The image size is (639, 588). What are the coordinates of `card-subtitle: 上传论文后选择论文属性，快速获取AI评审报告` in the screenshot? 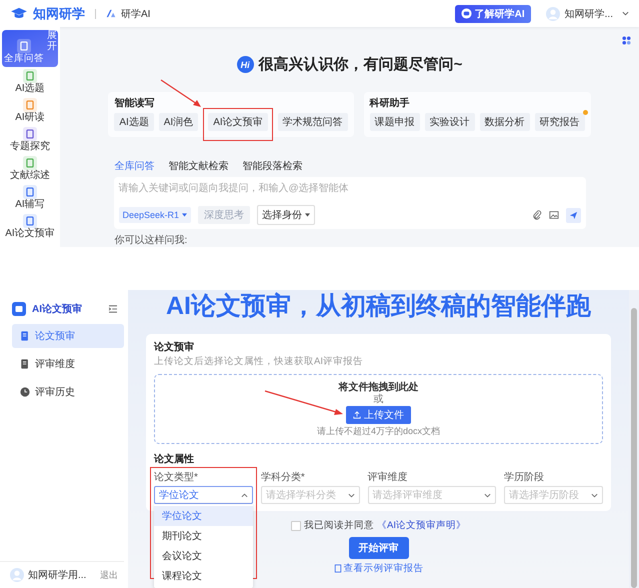 It's located at (259, 361).